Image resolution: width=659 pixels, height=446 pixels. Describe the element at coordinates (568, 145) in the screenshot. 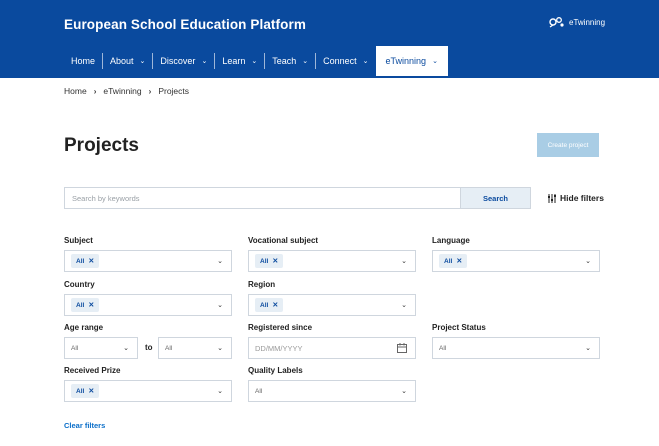

I see `create-project-button: Create project` at that location.